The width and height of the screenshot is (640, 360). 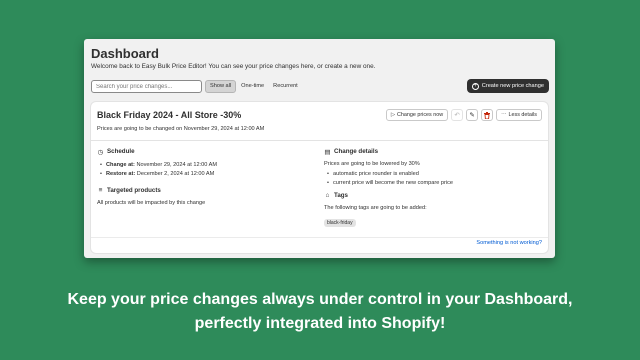 I want to click on filter-recurrent: Recurrent, so click(x=285, y=86).